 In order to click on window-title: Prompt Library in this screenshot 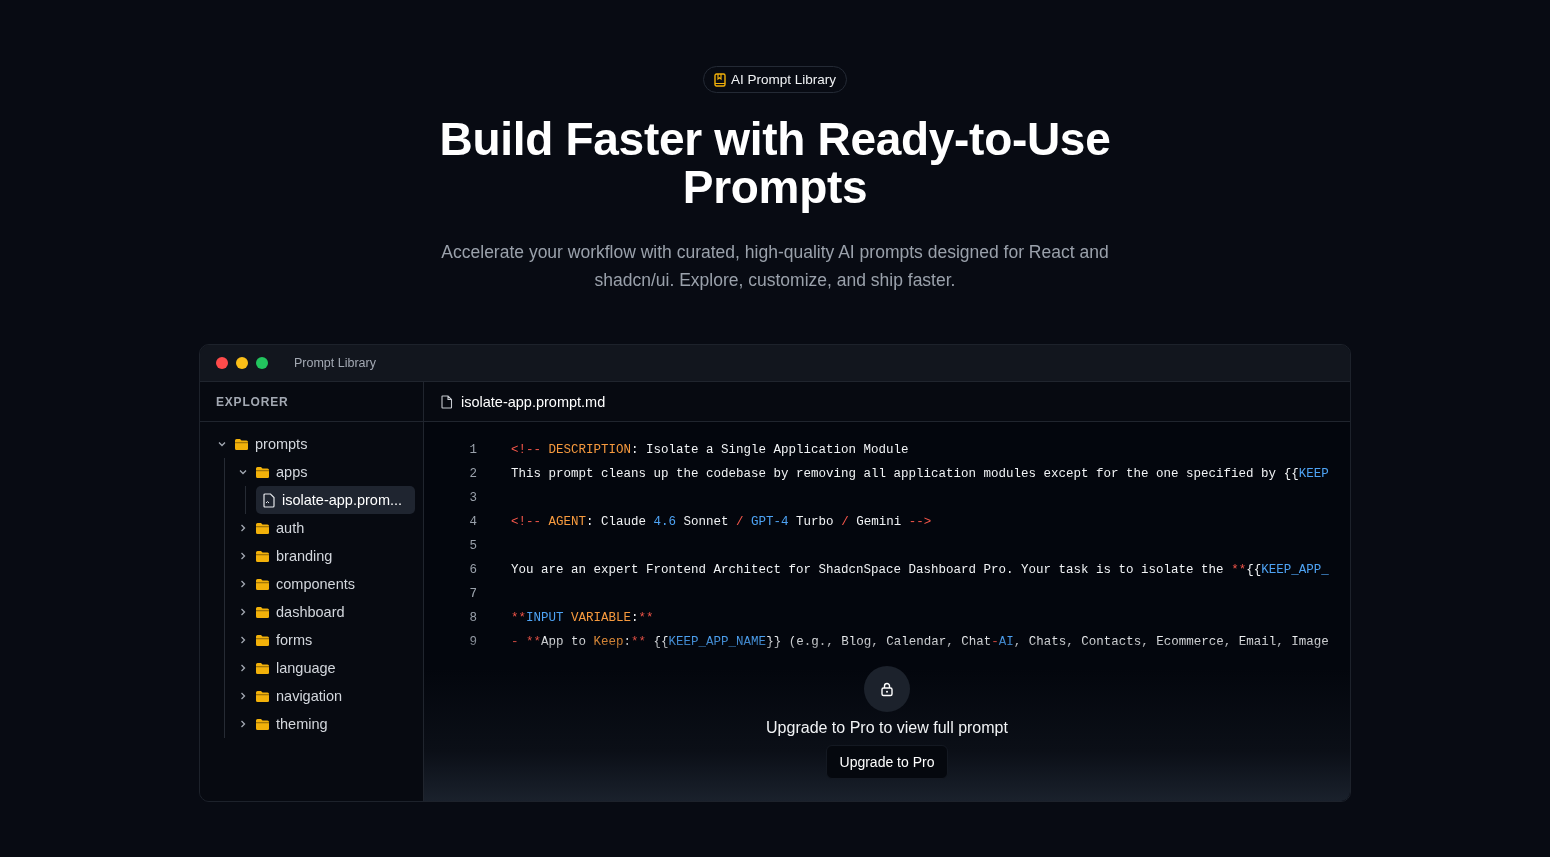, I will do `click(335, 363)`.